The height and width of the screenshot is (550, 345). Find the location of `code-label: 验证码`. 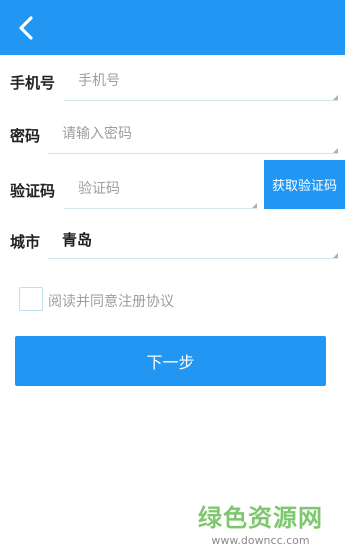

code-label: 验证码 is located at coordinates (33, 191).